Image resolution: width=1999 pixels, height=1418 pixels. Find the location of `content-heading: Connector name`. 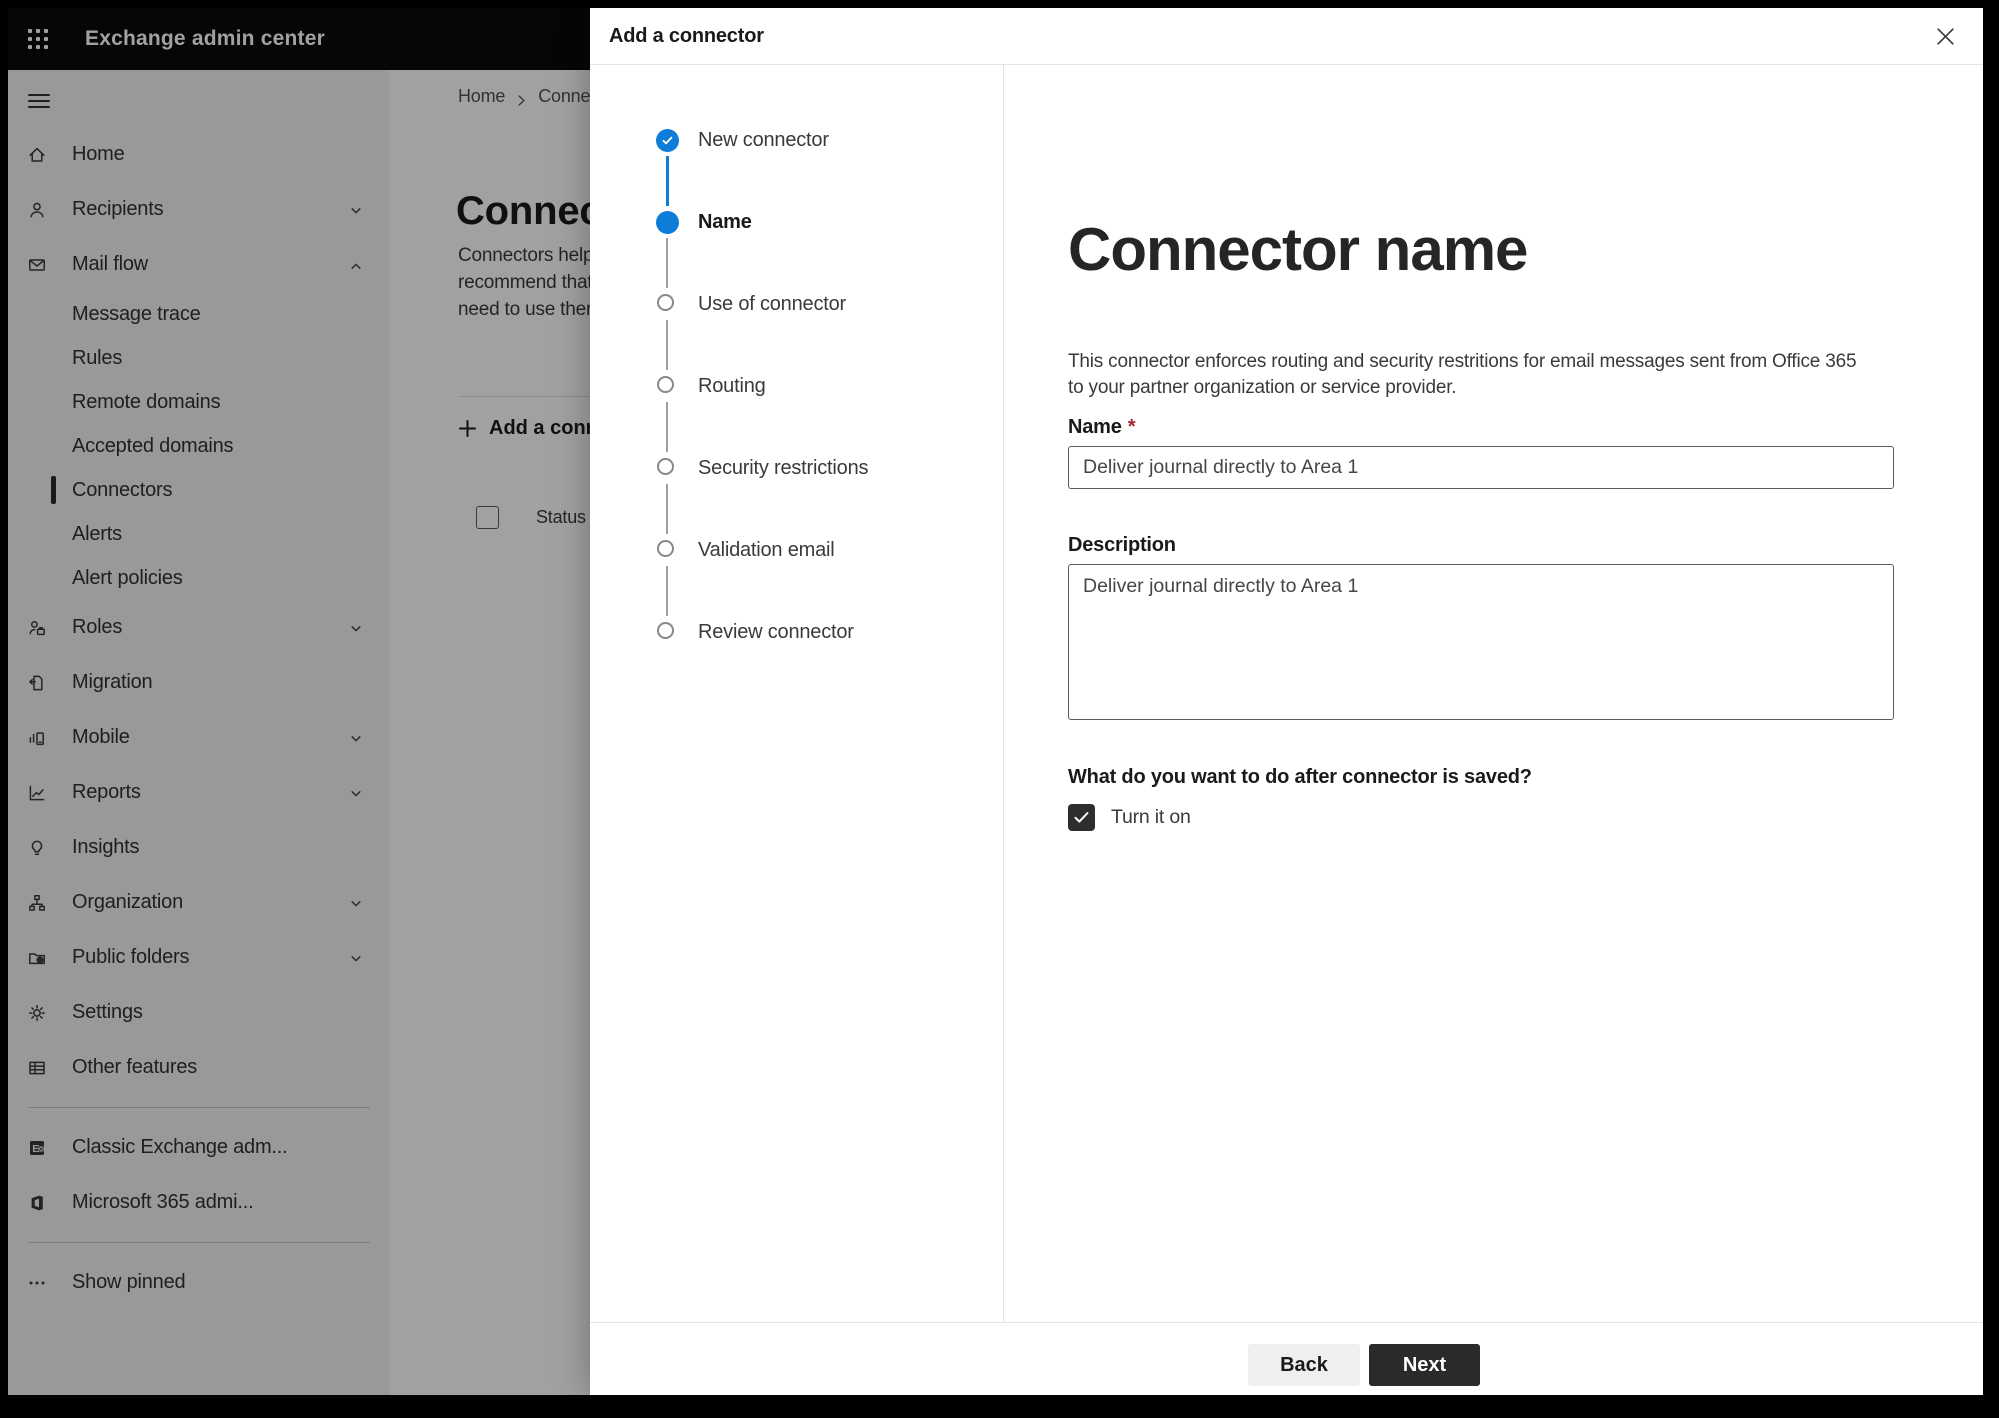

content-heading: Connector name is located at coordinates (1298, 250).